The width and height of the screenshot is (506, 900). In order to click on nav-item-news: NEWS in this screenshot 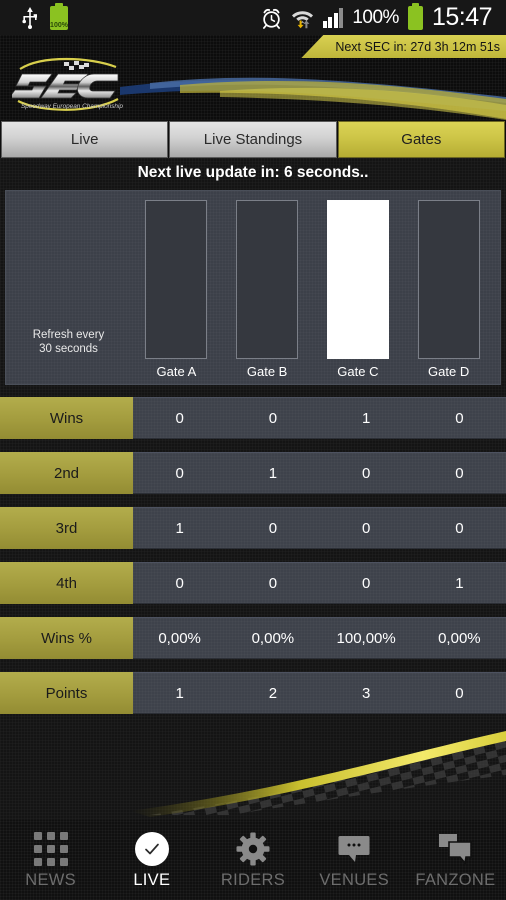, I will do `click(50, 860)`.